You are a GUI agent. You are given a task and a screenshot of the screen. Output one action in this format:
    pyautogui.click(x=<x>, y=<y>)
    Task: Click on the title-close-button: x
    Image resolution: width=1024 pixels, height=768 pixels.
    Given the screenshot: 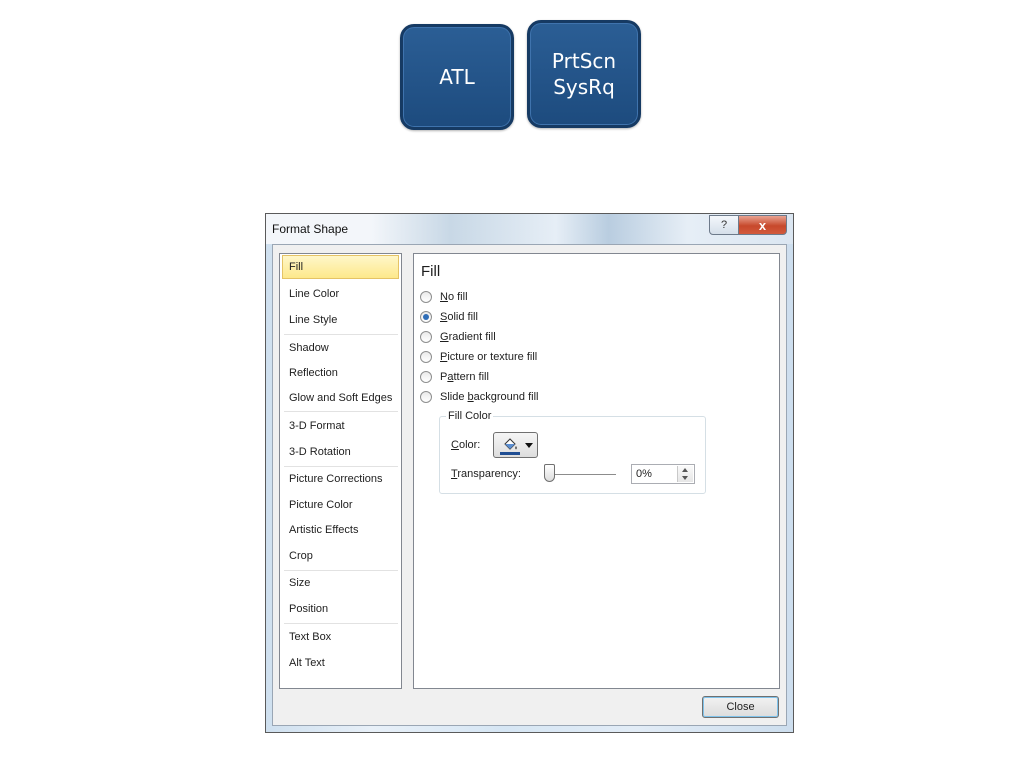 What is the action you would take?
    pyautogui.click(x=762, y=225)
    